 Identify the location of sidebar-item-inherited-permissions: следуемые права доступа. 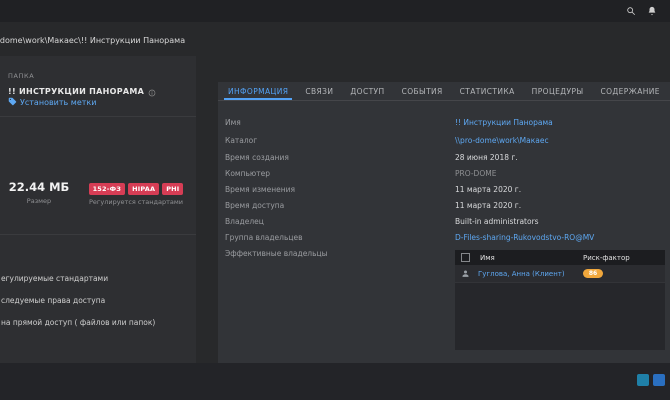
(101, 300).